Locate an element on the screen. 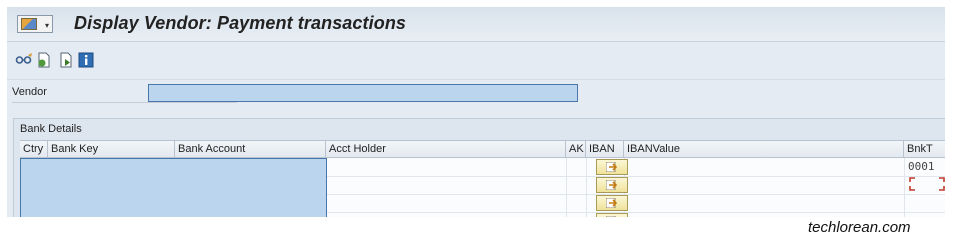 This screenshot has height=247, width=956. sap-logo-icon is located at coordinates (29, 24).